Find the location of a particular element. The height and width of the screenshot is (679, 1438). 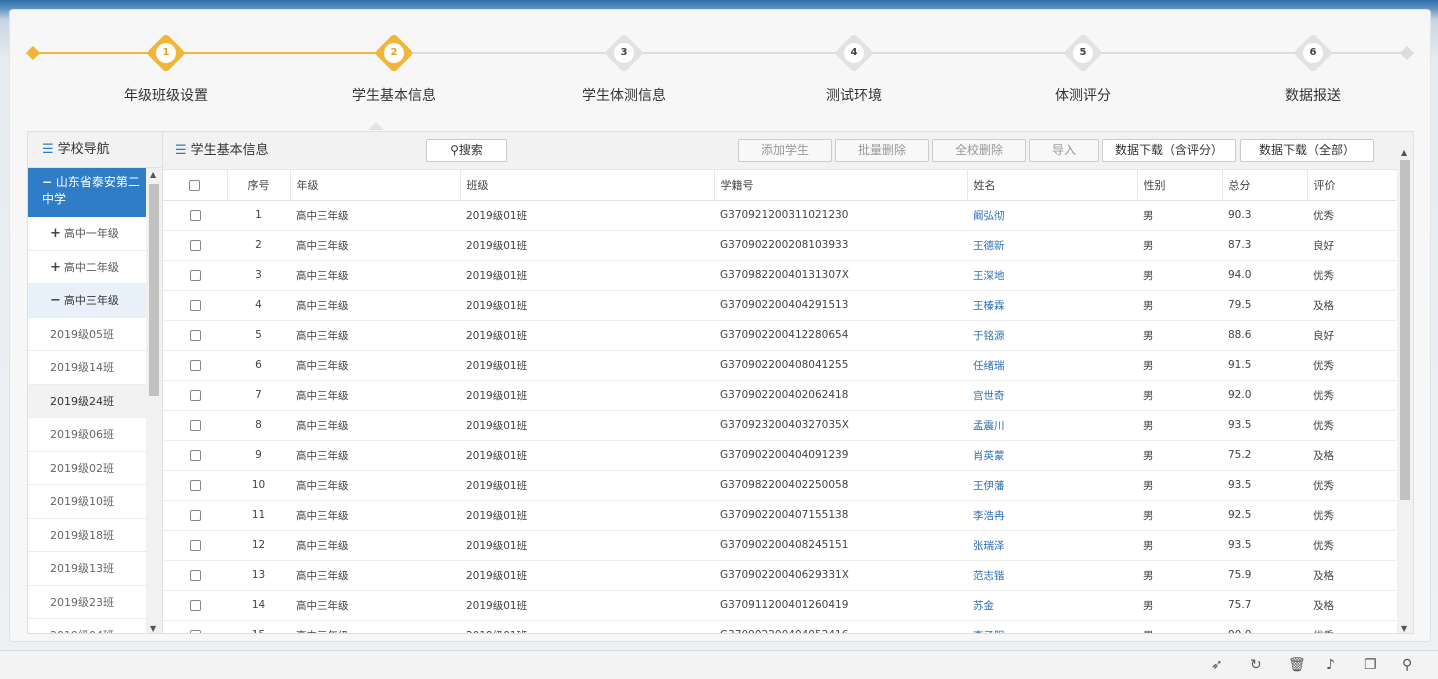

student-name-link: 阚弘彻 is located at coordinates (1052, 215).